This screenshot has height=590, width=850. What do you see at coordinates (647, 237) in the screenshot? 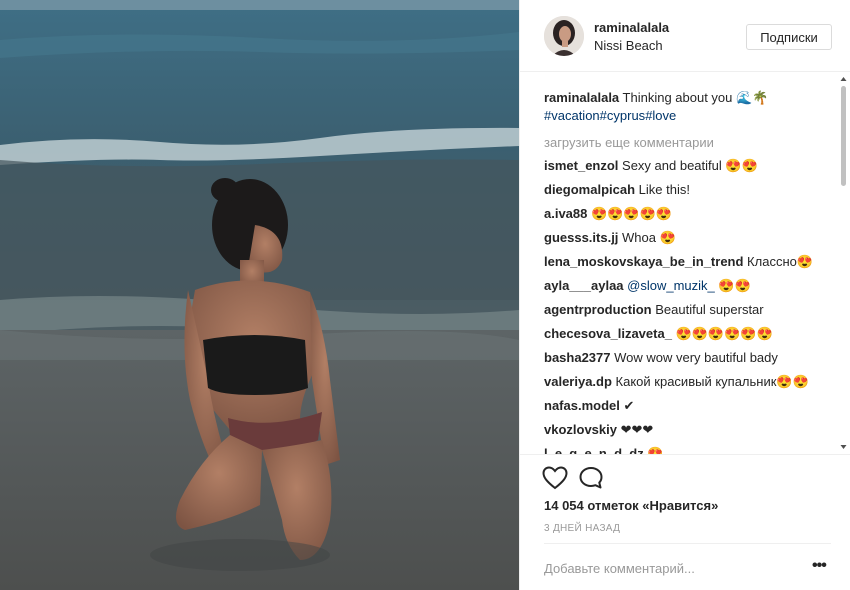
I see `comment-text: Whoa 😍` at bounding box center [647, 237].